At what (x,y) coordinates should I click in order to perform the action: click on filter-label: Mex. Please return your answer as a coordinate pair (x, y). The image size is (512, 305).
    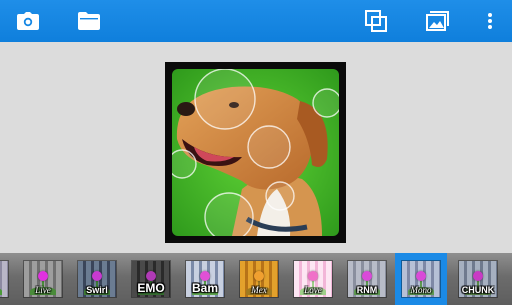
    Looking at the image, I should click on (259, 290).